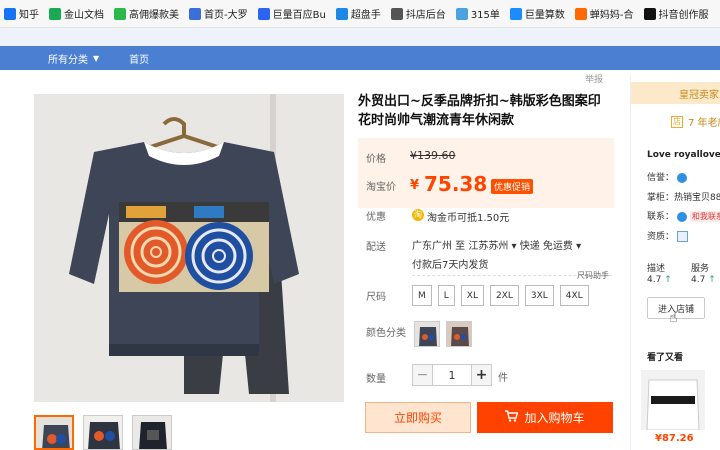 This screenshot has width=720, height=450. What do you see at coordinates (10, 13) in the screenshot?
I see `zhihu-icon` at bounding box center [10, 13].